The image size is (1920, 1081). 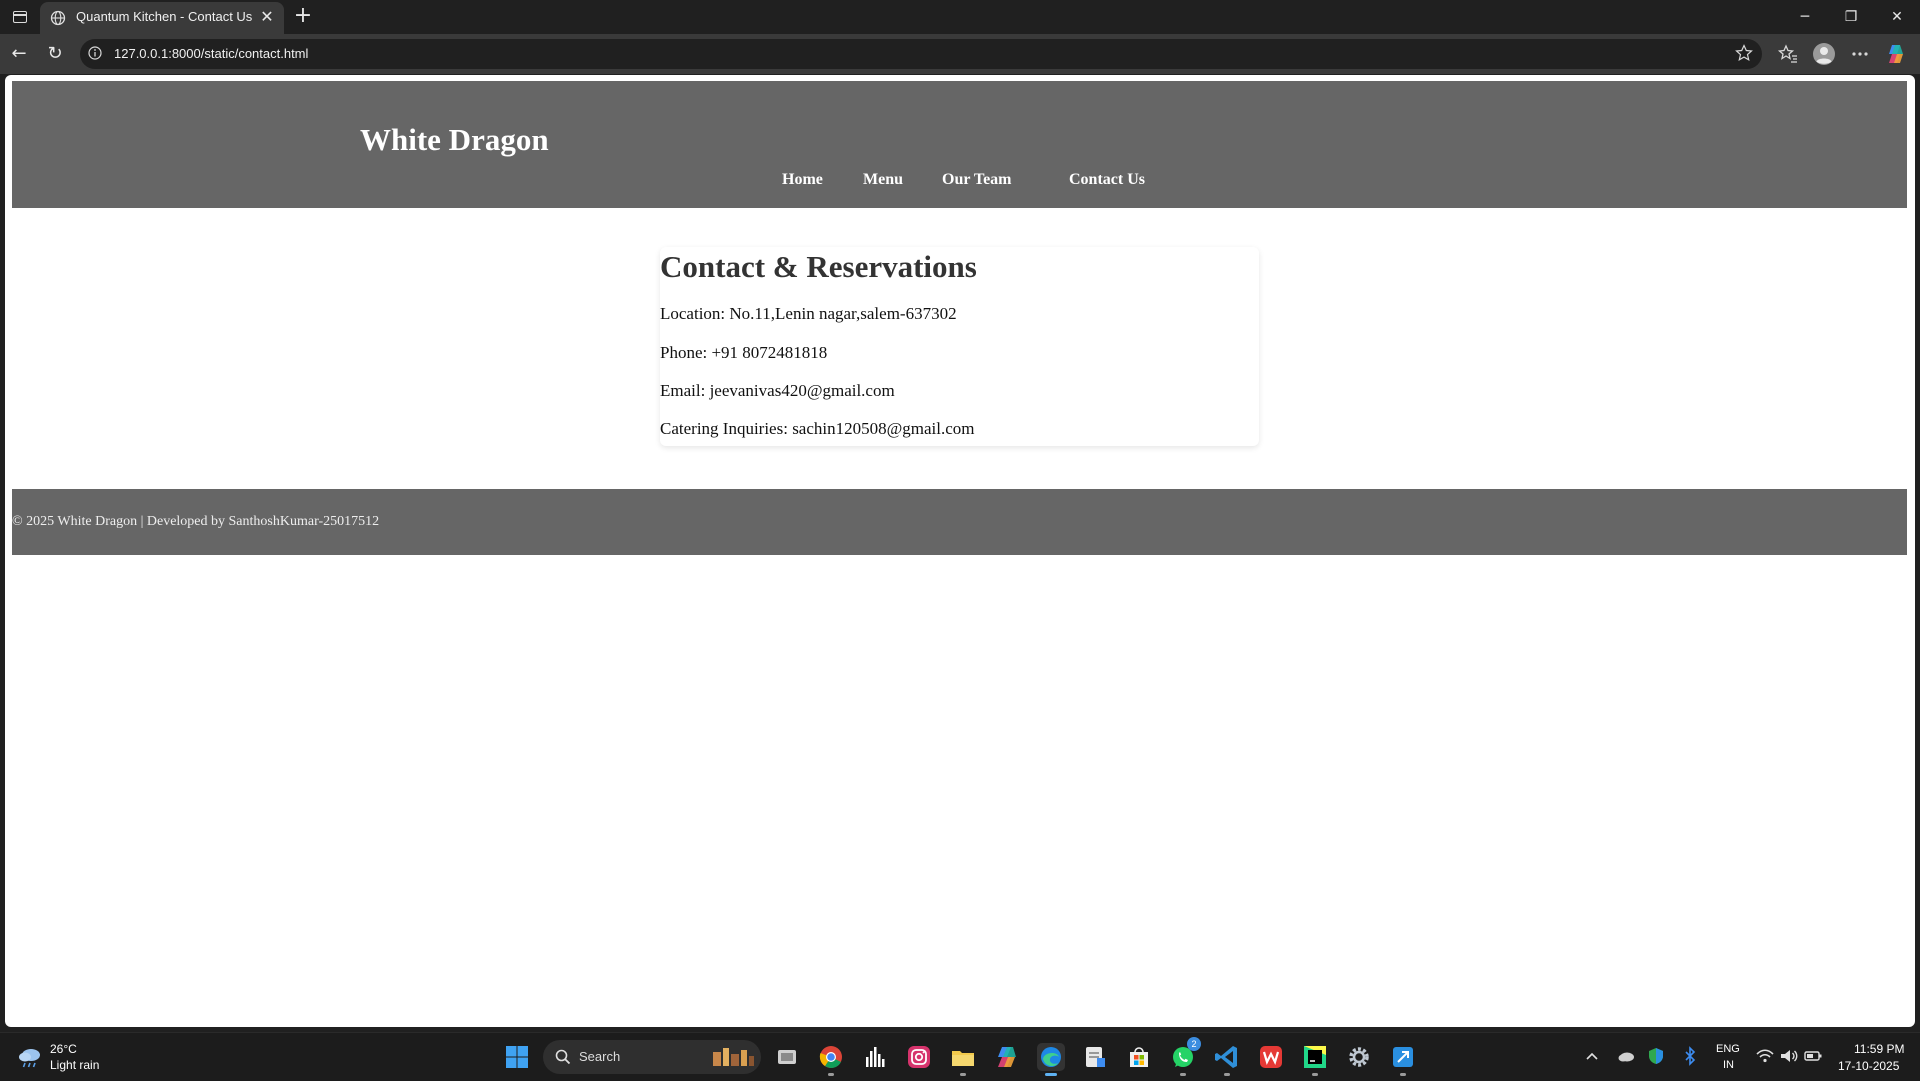 I want to click on close-window-button: ✕, so click(x=1897, y=17).